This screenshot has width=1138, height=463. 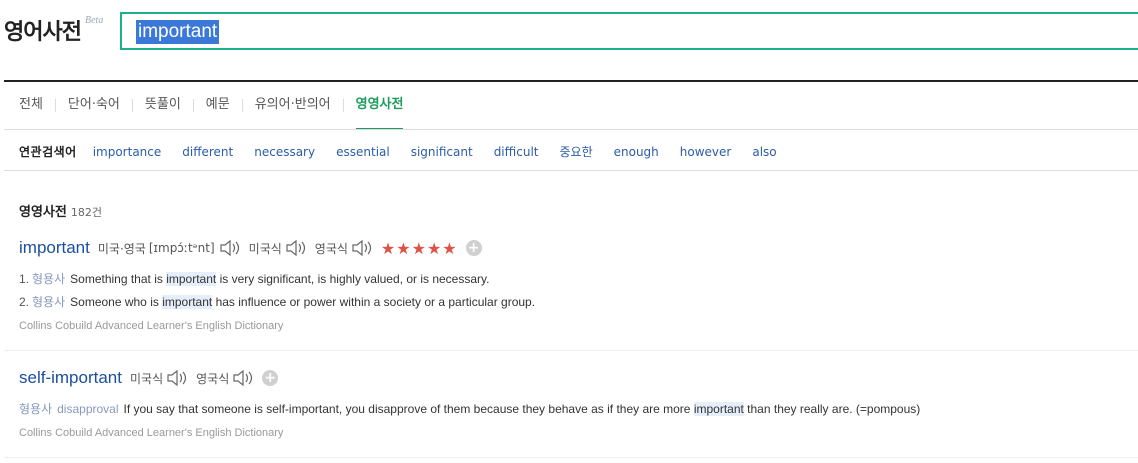 What do you see at coordinates (163, 112) in the screenshot?
I see `tab-meanings: 뜻풀이` at bounding box center [163, 112].